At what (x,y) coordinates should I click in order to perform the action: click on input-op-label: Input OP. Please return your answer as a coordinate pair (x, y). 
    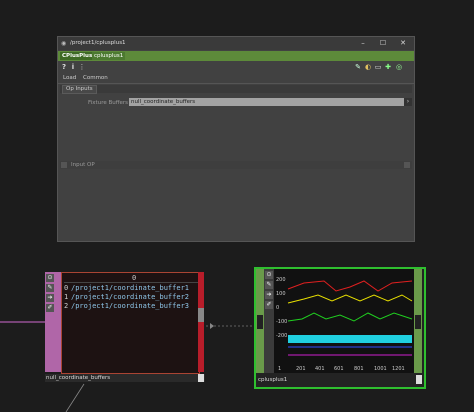
    Looking at the image, I should click on (83, 165).